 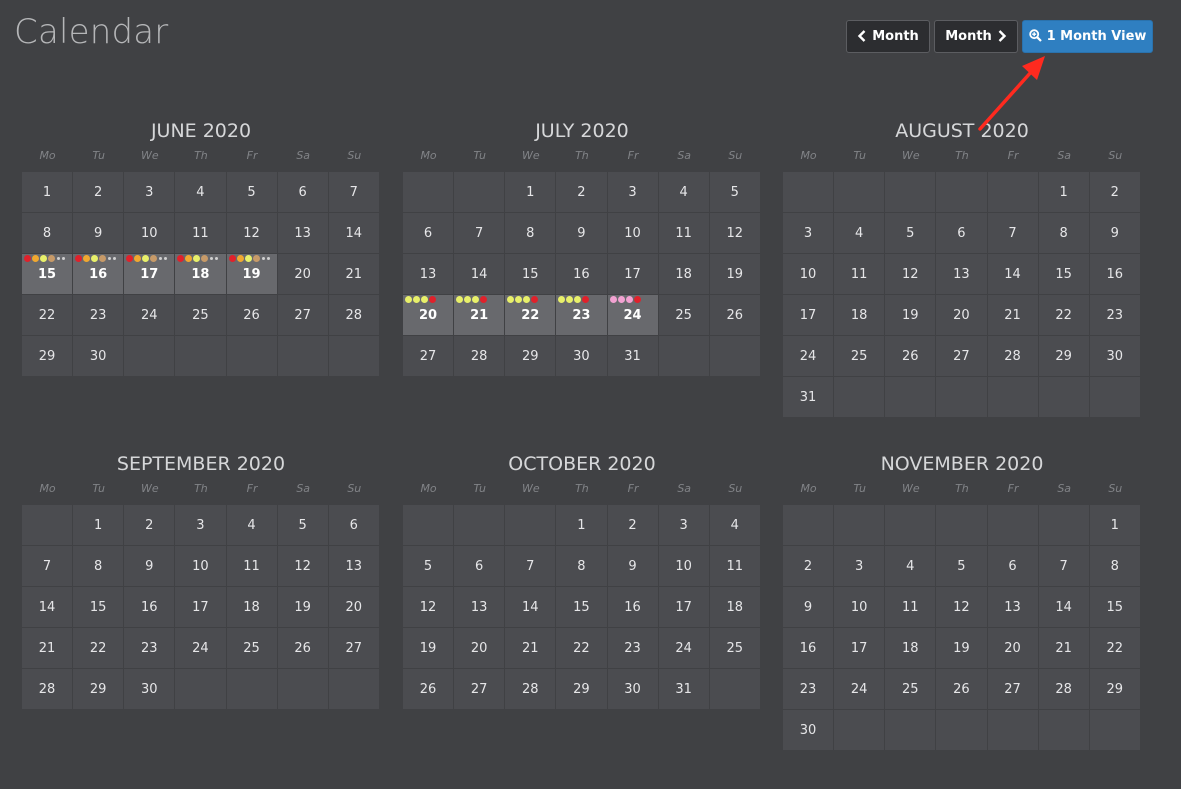 What do you see at coordinates (1087, 36) in the screenshot?
I see `one-month-view-button: 1 Month View` at bounding box center [1087, 36].